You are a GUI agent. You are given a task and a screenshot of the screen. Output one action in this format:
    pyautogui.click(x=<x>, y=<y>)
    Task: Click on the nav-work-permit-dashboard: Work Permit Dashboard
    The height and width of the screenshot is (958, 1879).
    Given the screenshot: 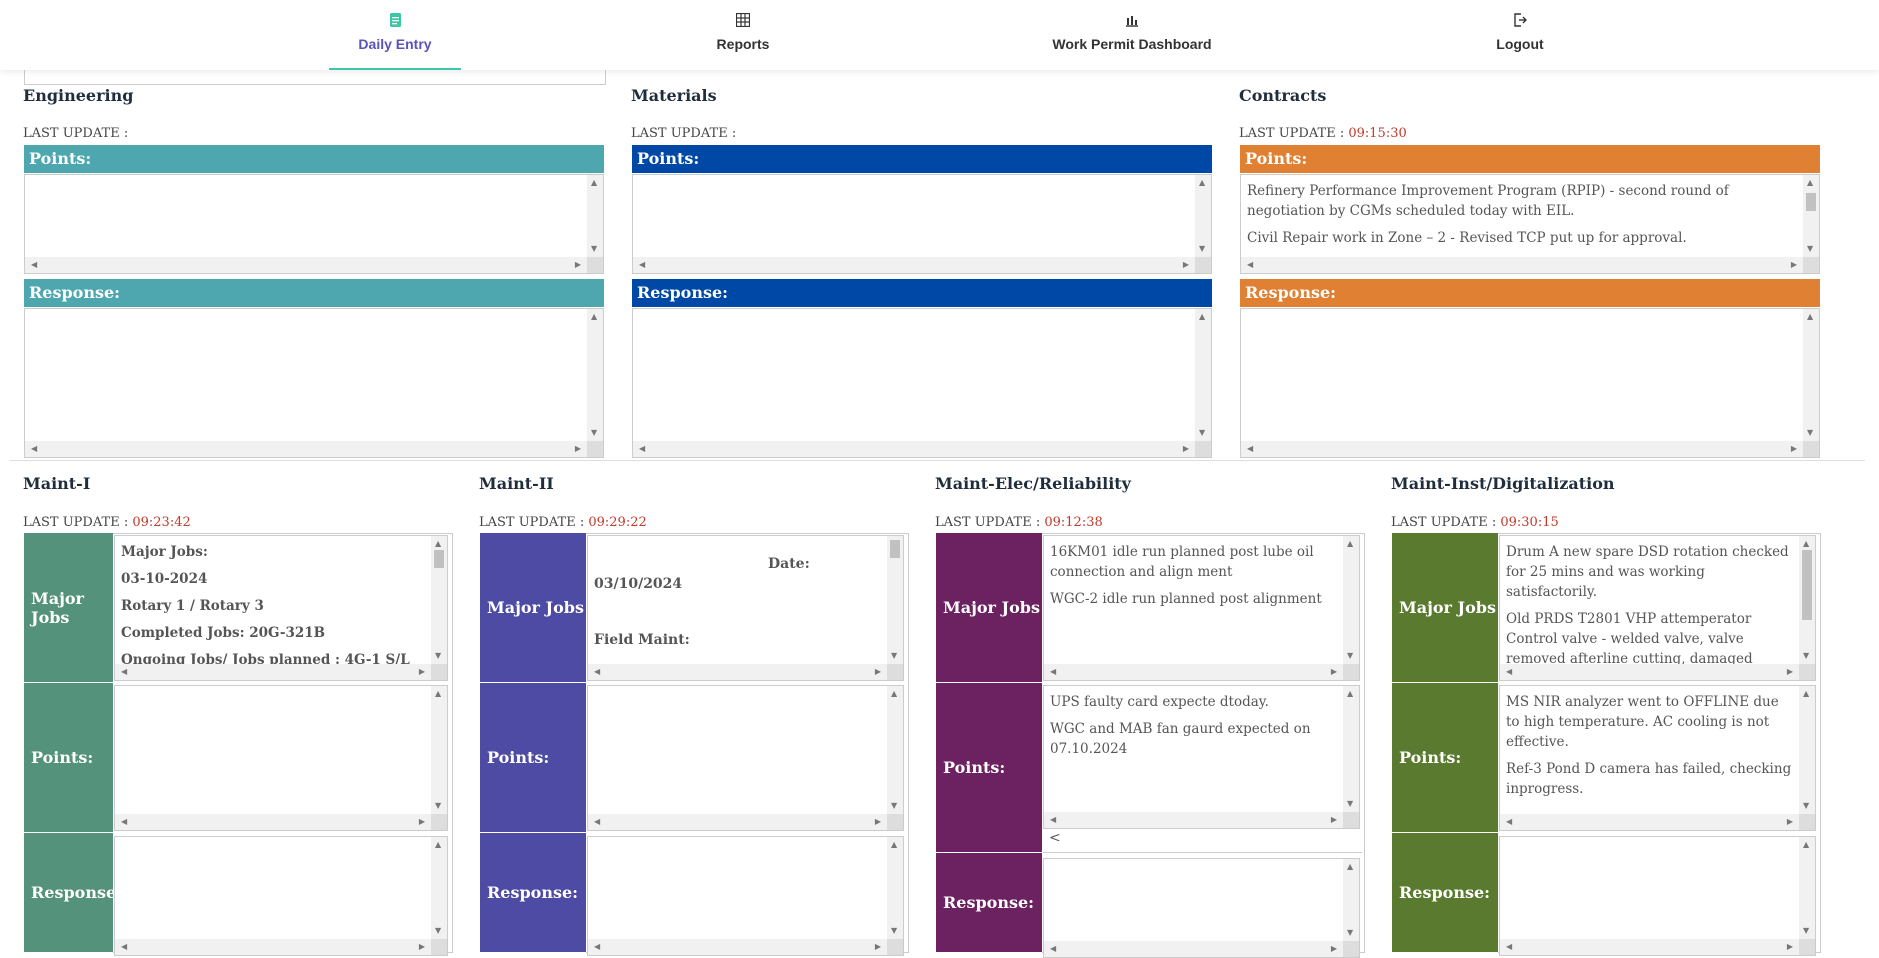 What is the action you would take?
    pyautogui.click(x=1132, y=35)
    